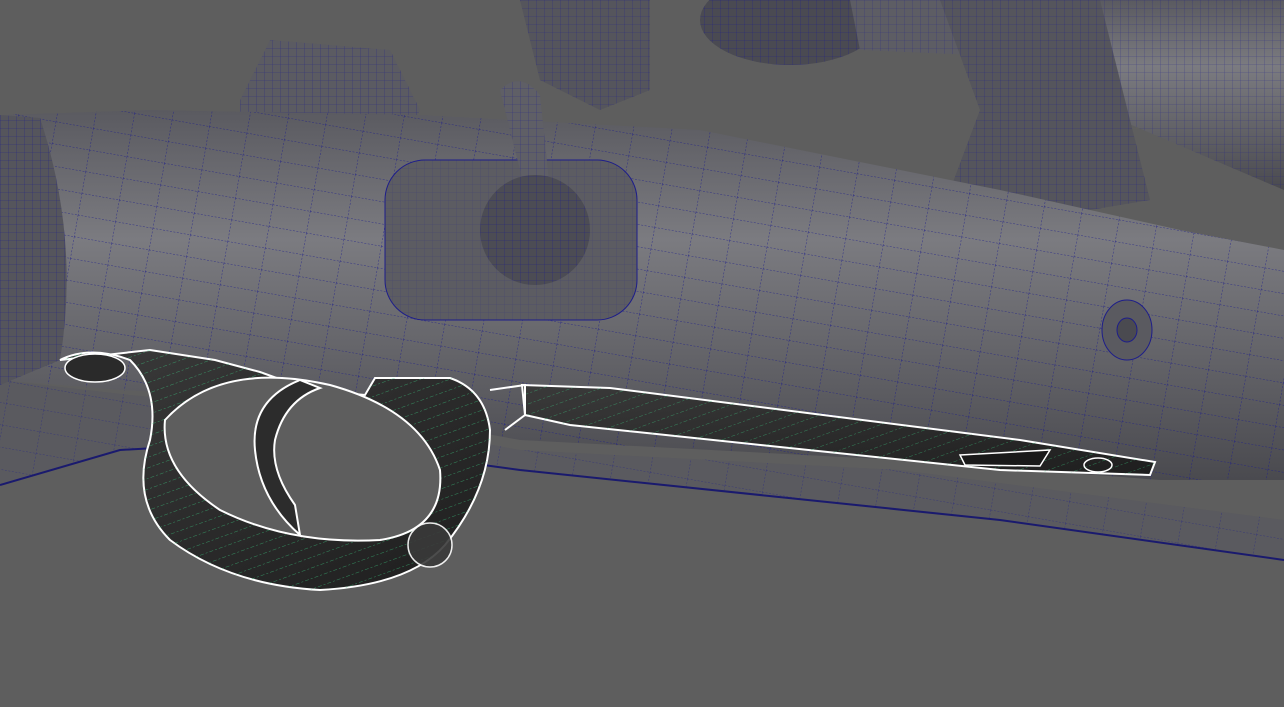 Image resolution: width=1284 pixels, height=707 pixels. What do you see at coordinates (1127, 330) in the screenshot?
I see `action-screw` at bounding box center [1127, 330].